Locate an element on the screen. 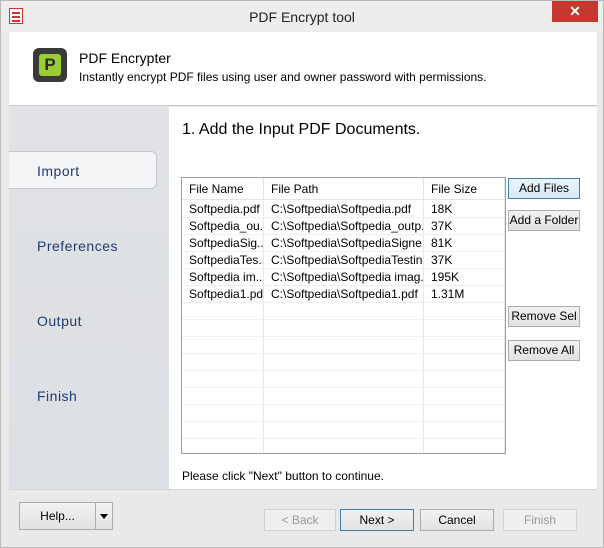 This screenshot has height=548, width=604. add-folder-button: Add a Folder is located at coordinates (544, 220).